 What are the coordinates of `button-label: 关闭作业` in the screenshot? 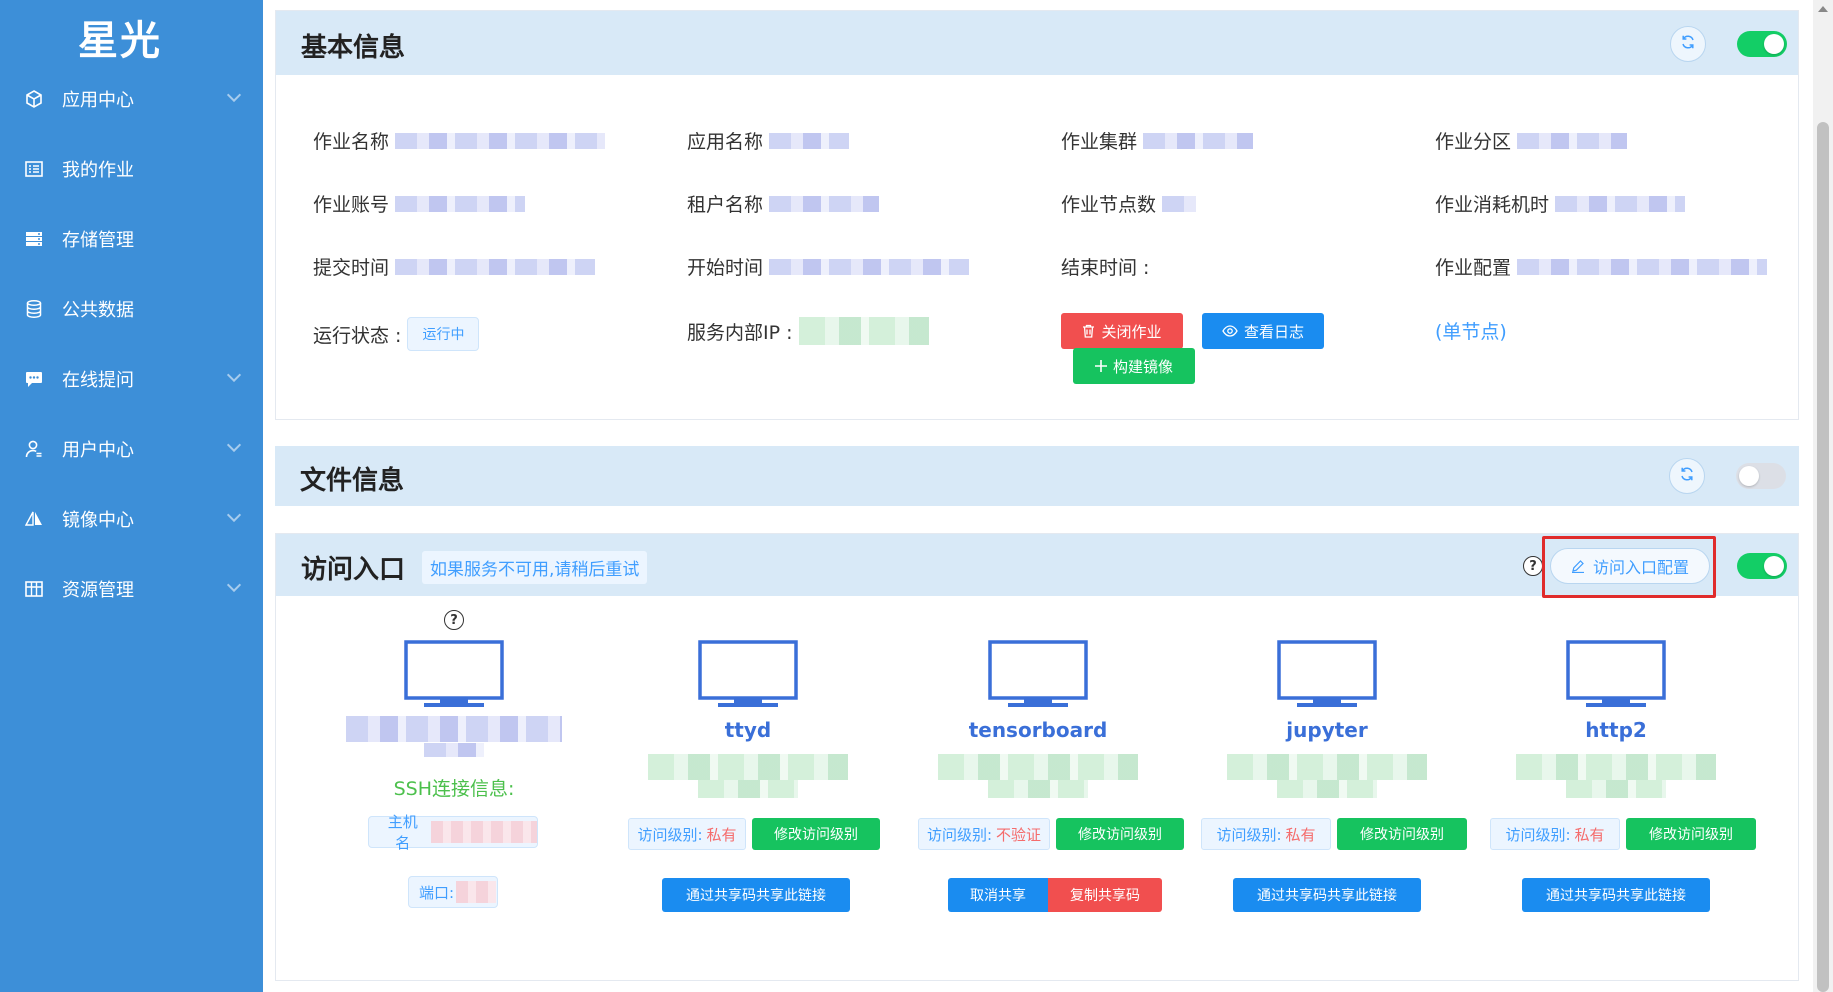 It's located at (1131, 331).